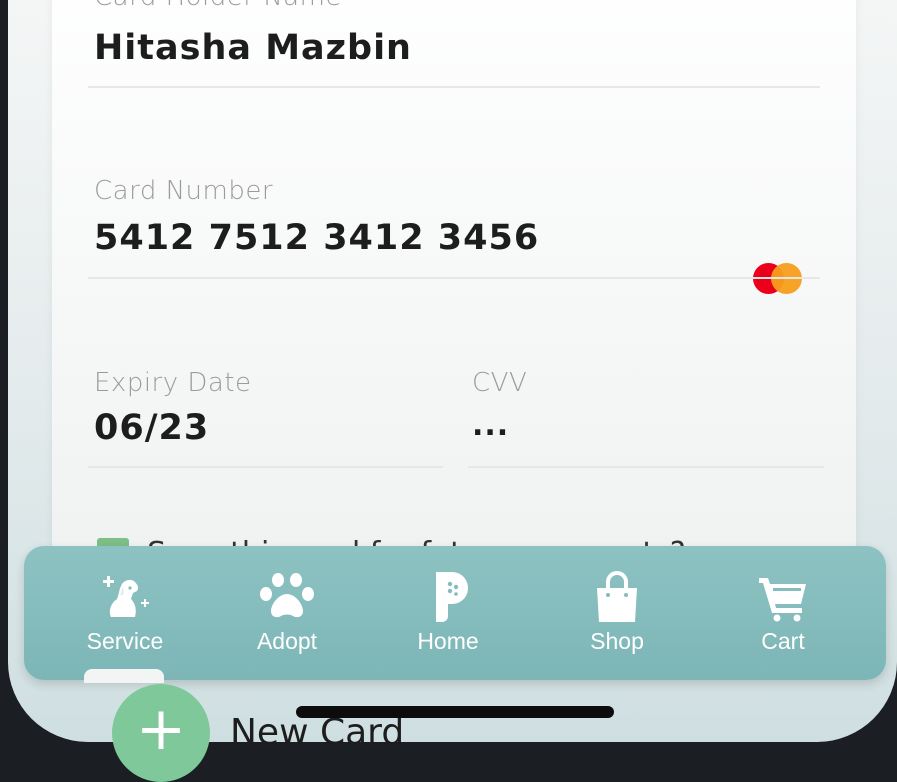  I want to click on nav-label-adopt: Adopt, so click(287, 641).